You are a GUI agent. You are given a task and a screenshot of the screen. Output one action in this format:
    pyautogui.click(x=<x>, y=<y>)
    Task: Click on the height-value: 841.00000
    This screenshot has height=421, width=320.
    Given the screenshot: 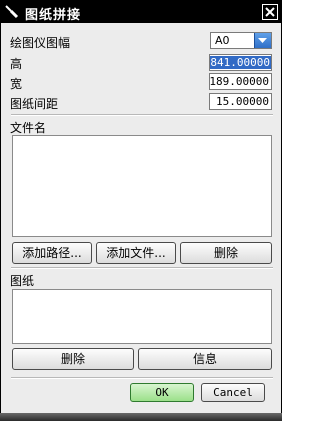 What is the action you would take?
    pyautogui.click(x=240, y=62)
    